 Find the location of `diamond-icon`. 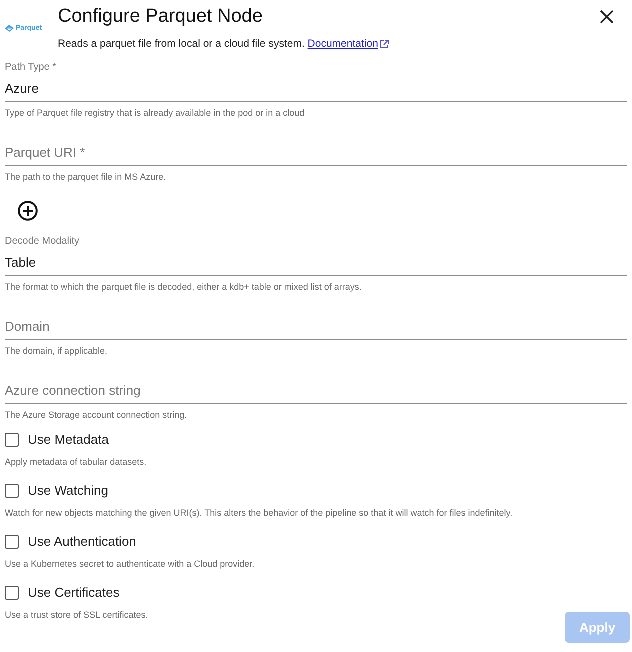

diamond-icon is located at coordinates (9, 28).